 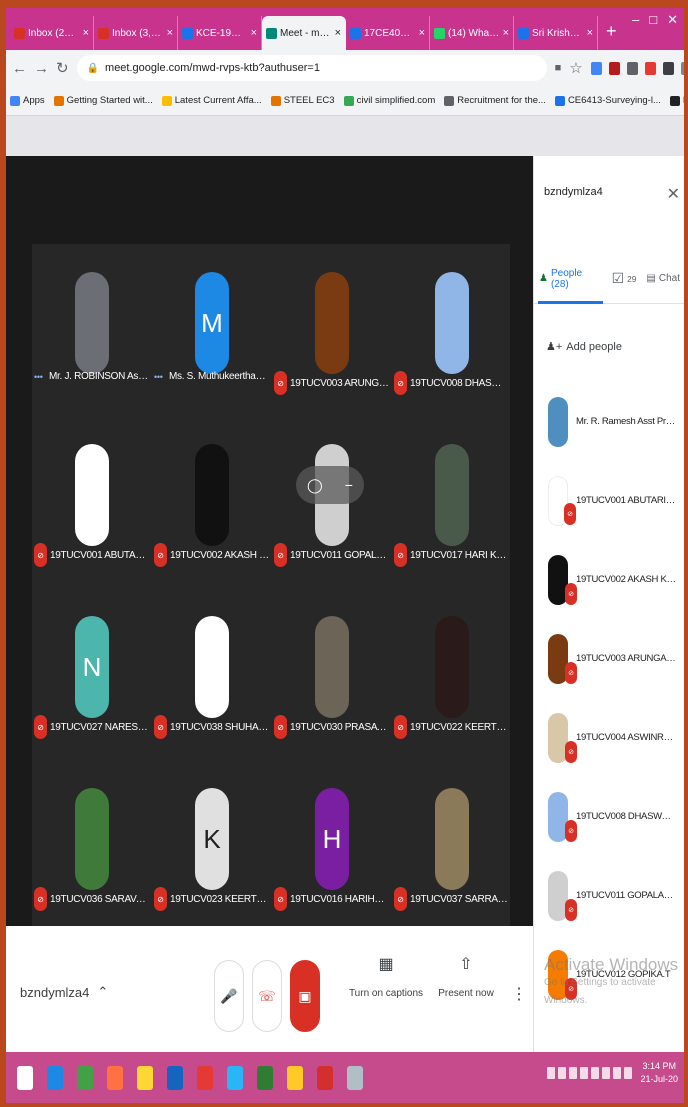 What do you see at coordinates (52, 33) in the screenshot?
I see `browser-tab: Inbox (208) - ram×` at bounding box center [52, 33].